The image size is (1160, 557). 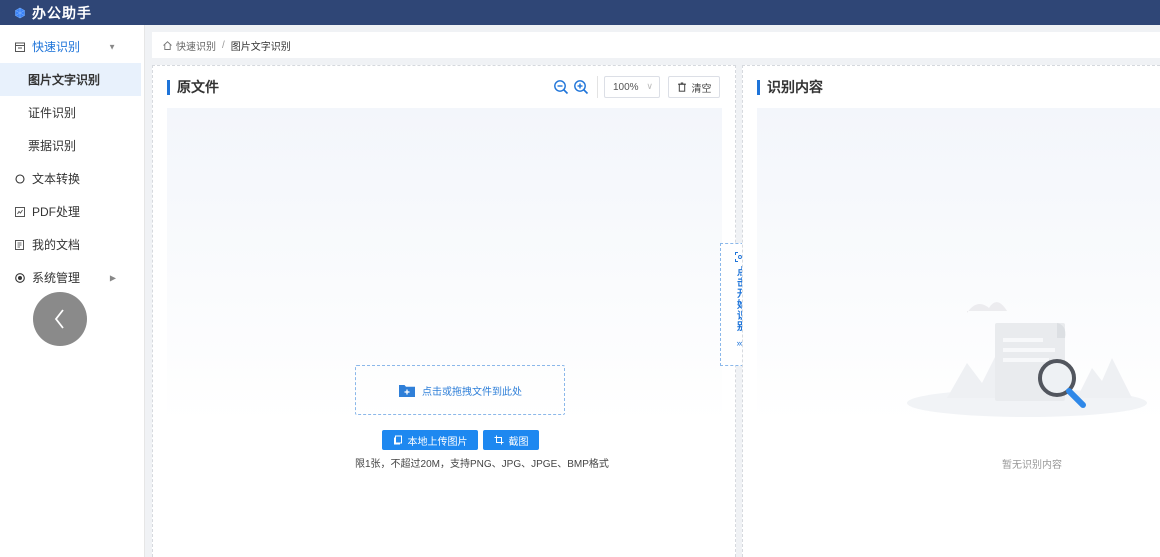 What do you see at coordinates (260, 47) in the screenshot?
I see `breadcrumb-current: 图片文字识别` at bounding box center [260, 47].